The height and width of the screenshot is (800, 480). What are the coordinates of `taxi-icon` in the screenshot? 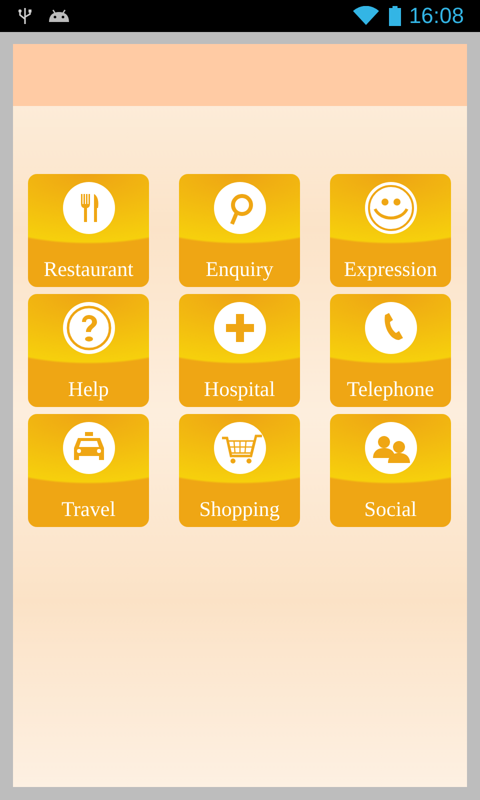 It's located at (88, 448).